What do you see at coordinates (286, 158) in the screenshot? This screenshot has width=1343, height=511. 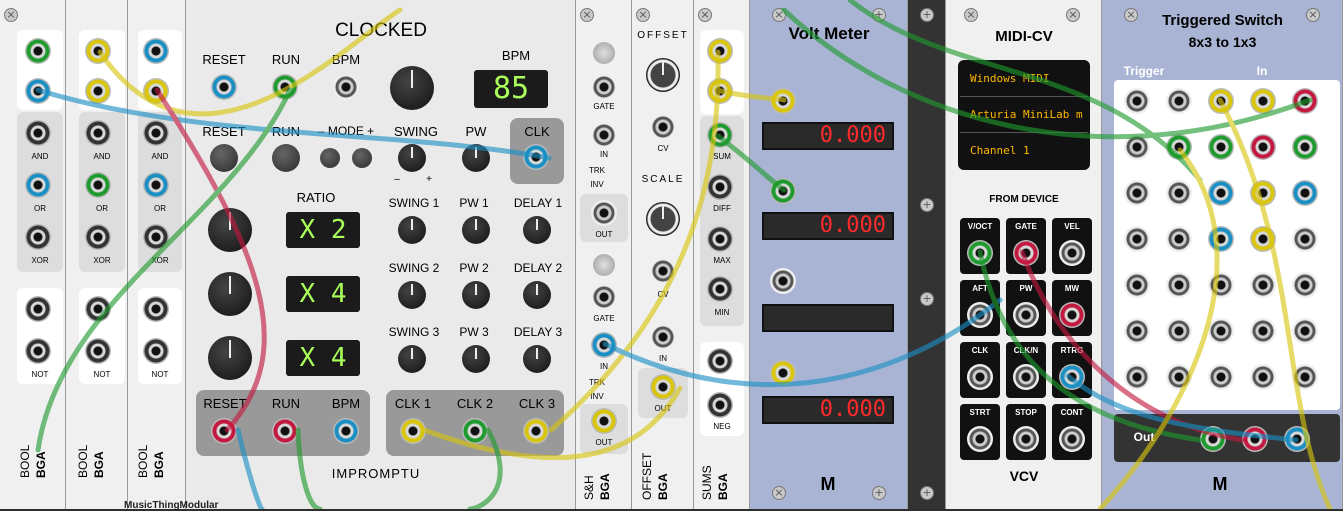 I see `run-button` at bounding box center [286, 158].